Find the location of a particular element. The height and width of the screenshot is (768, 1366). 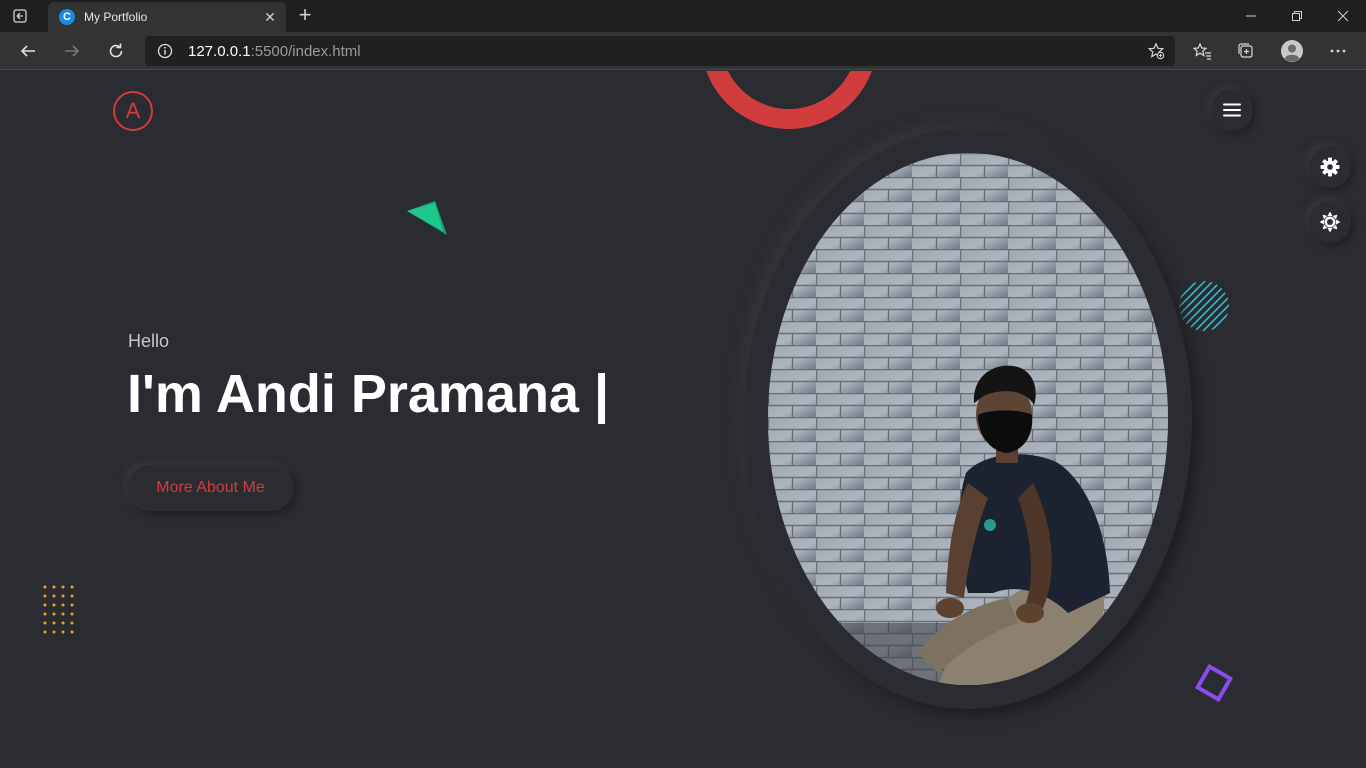

url-text: 127.0.0.1:5500/index.html is located at coordinates (274, 51).